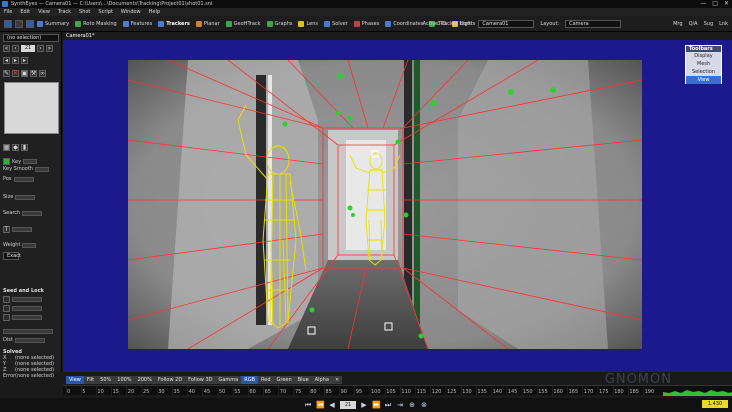  I want to click on timeline-frame-label: 85, so click(328, 392).